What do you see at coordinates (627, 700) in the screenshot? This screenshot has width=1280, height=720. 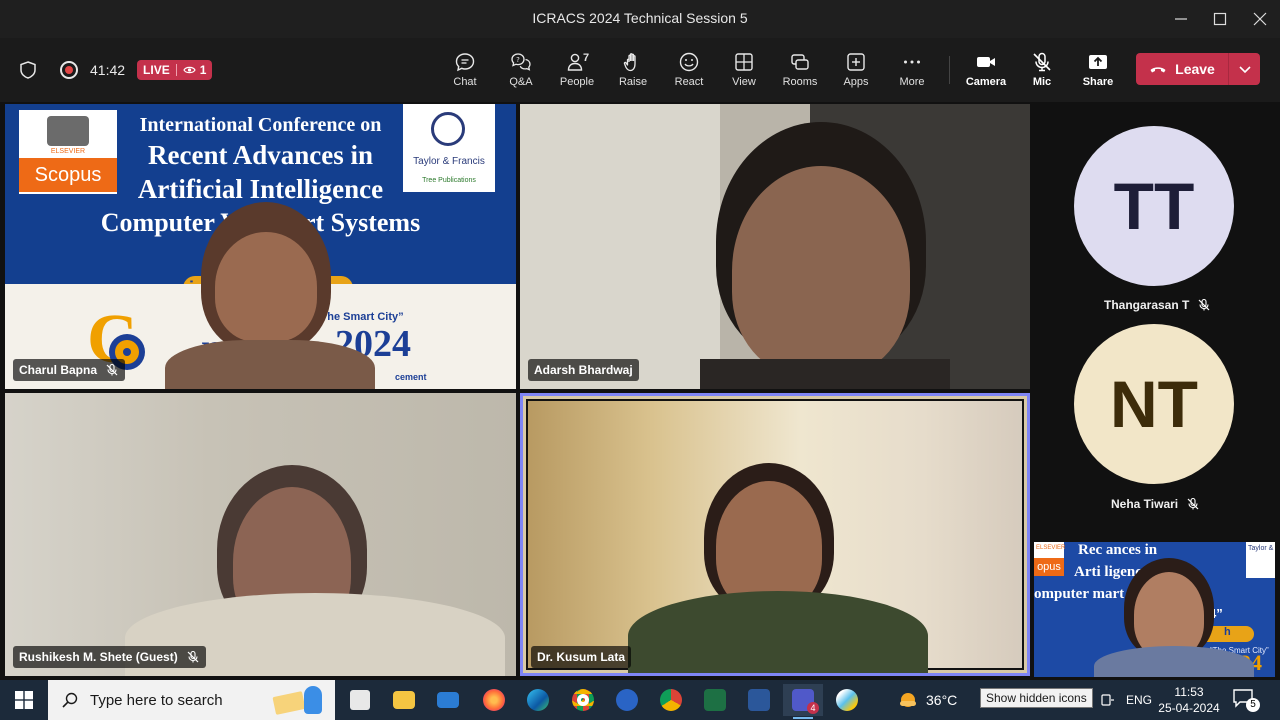 I see `taskbar-word-alt` at bounding box center [627, 700].